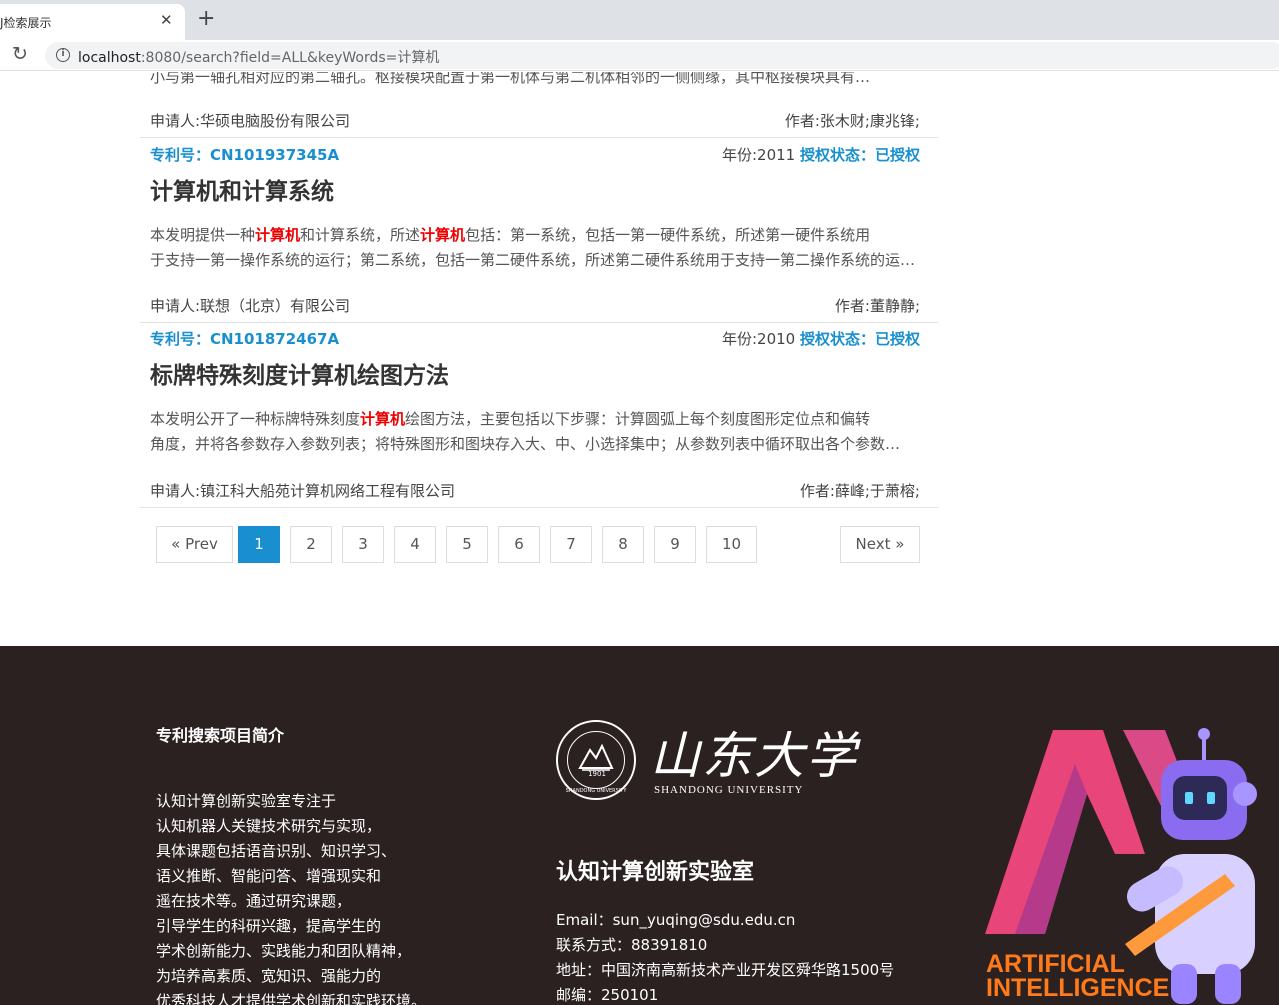 The width and height of the screenshot is (1279, 1005). What do you see at coordinates (26, 23) in the screenshot?
I see `tab-title: J检索展示` at bounding box center [26, 23].